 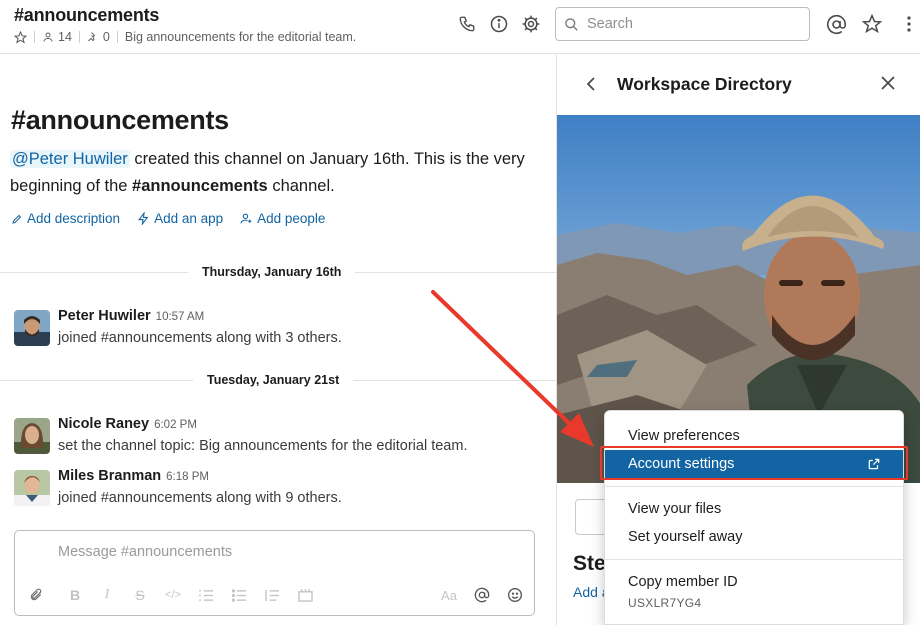 I want to click on italic-icon: I, so click(x=107, y=595).